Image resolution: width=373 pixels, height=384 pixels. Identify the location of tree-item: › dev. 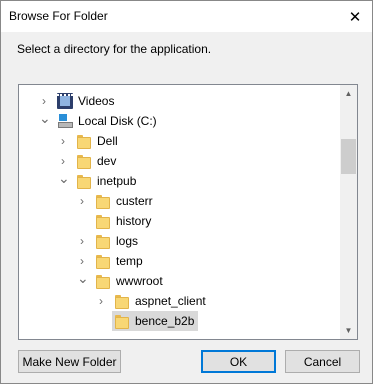
(179, 161).